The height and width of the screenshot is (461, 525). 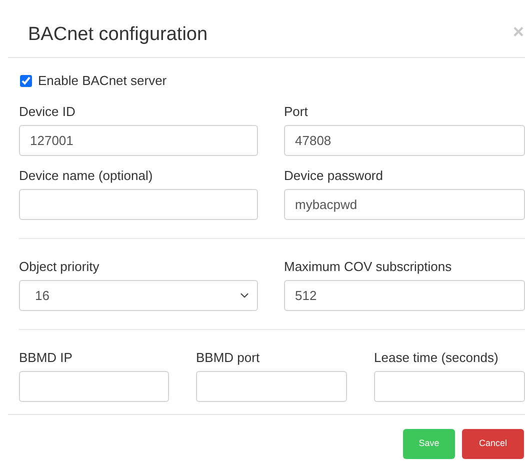 What do you see at coordinates (59, 267) in the screenshot?
I see `field-label: Object priority` at bounding box center [59, 267].